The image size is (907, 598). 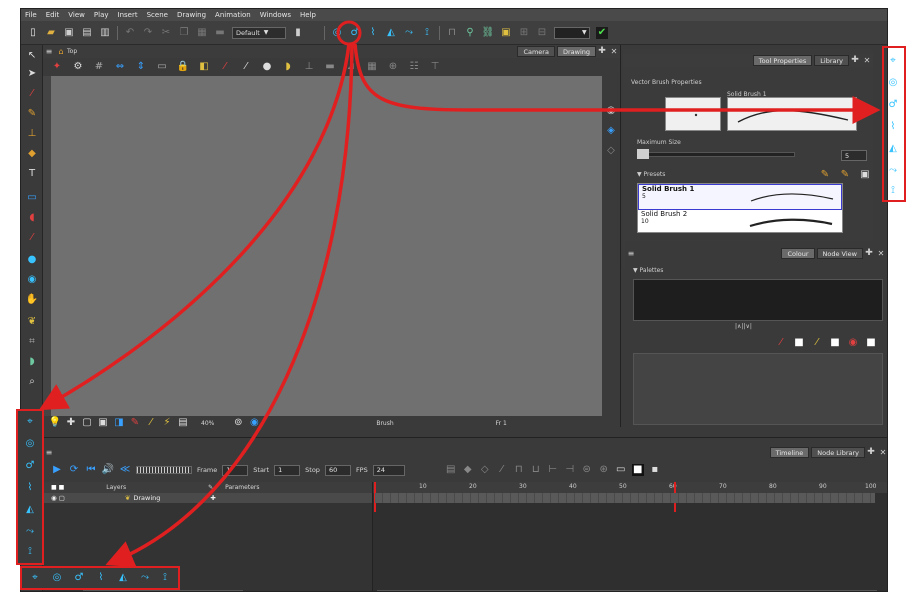 I want to click on arrow-to-right-toolbar, so click(x=617, y=83).